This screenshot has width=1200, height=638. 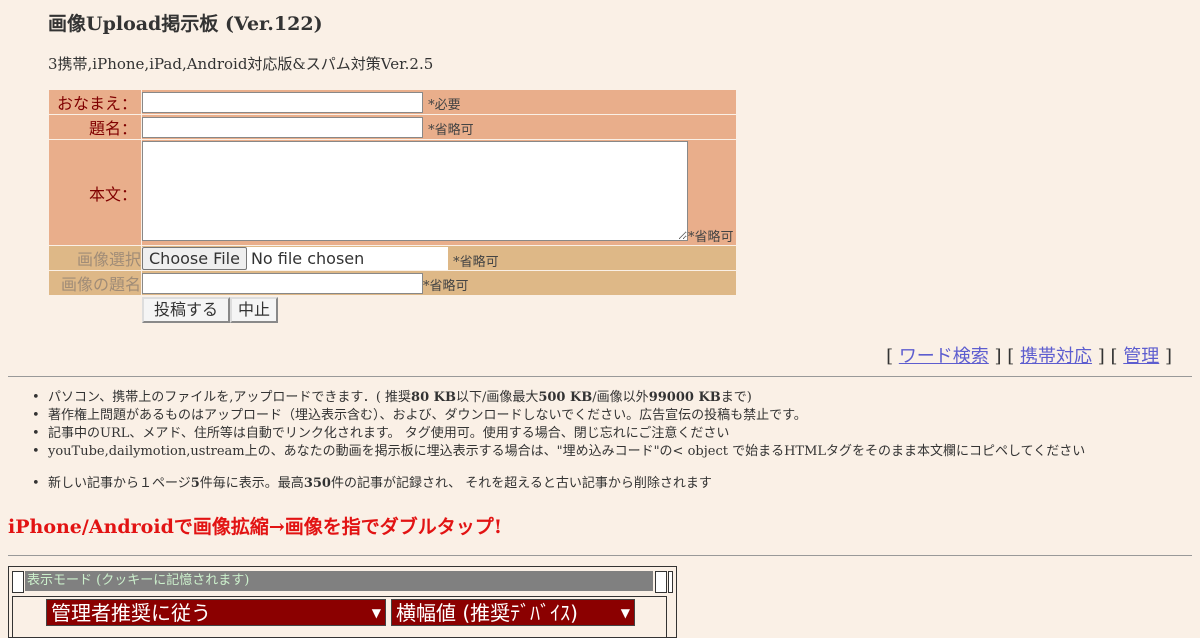 What do you see at coordinates (339, 581) in the screenshot?
I see `display-mode-header: 表示モード (クッキーに記憶されます)` at bounding box center [339, 581].